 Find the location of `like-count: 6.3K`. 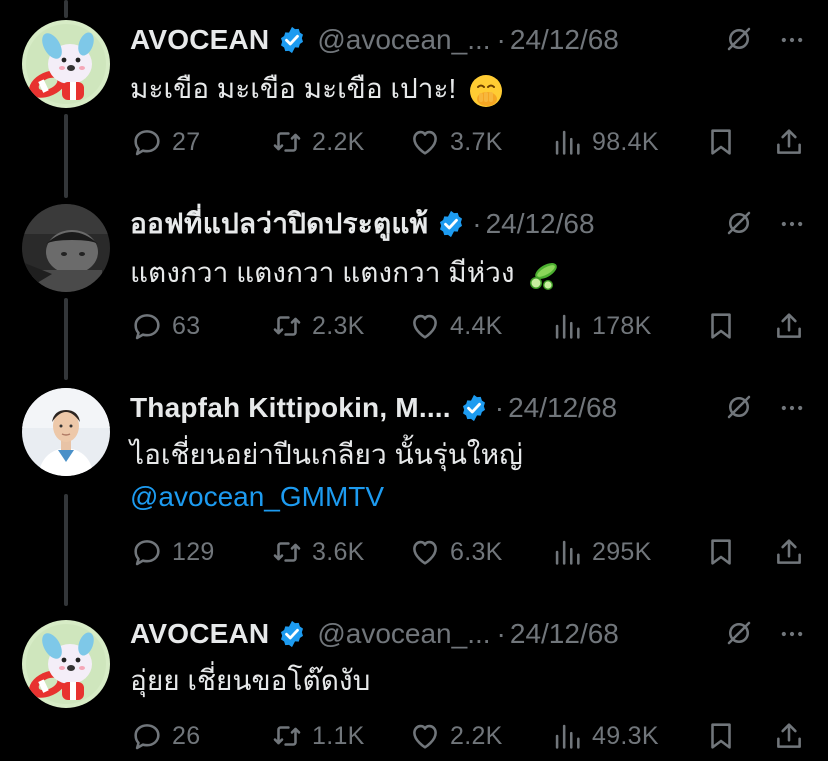

like-count: 6.3K is located at coordinates (476, 551).